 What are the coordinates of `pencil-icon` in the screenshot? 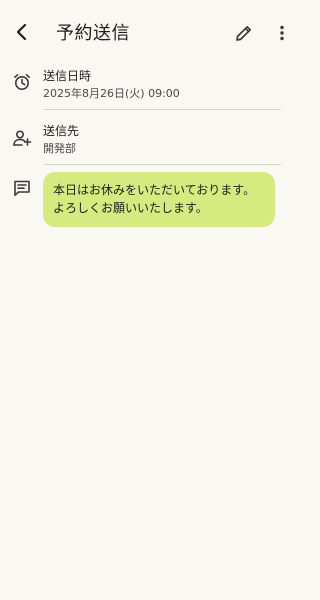 It's located at (244, 33).